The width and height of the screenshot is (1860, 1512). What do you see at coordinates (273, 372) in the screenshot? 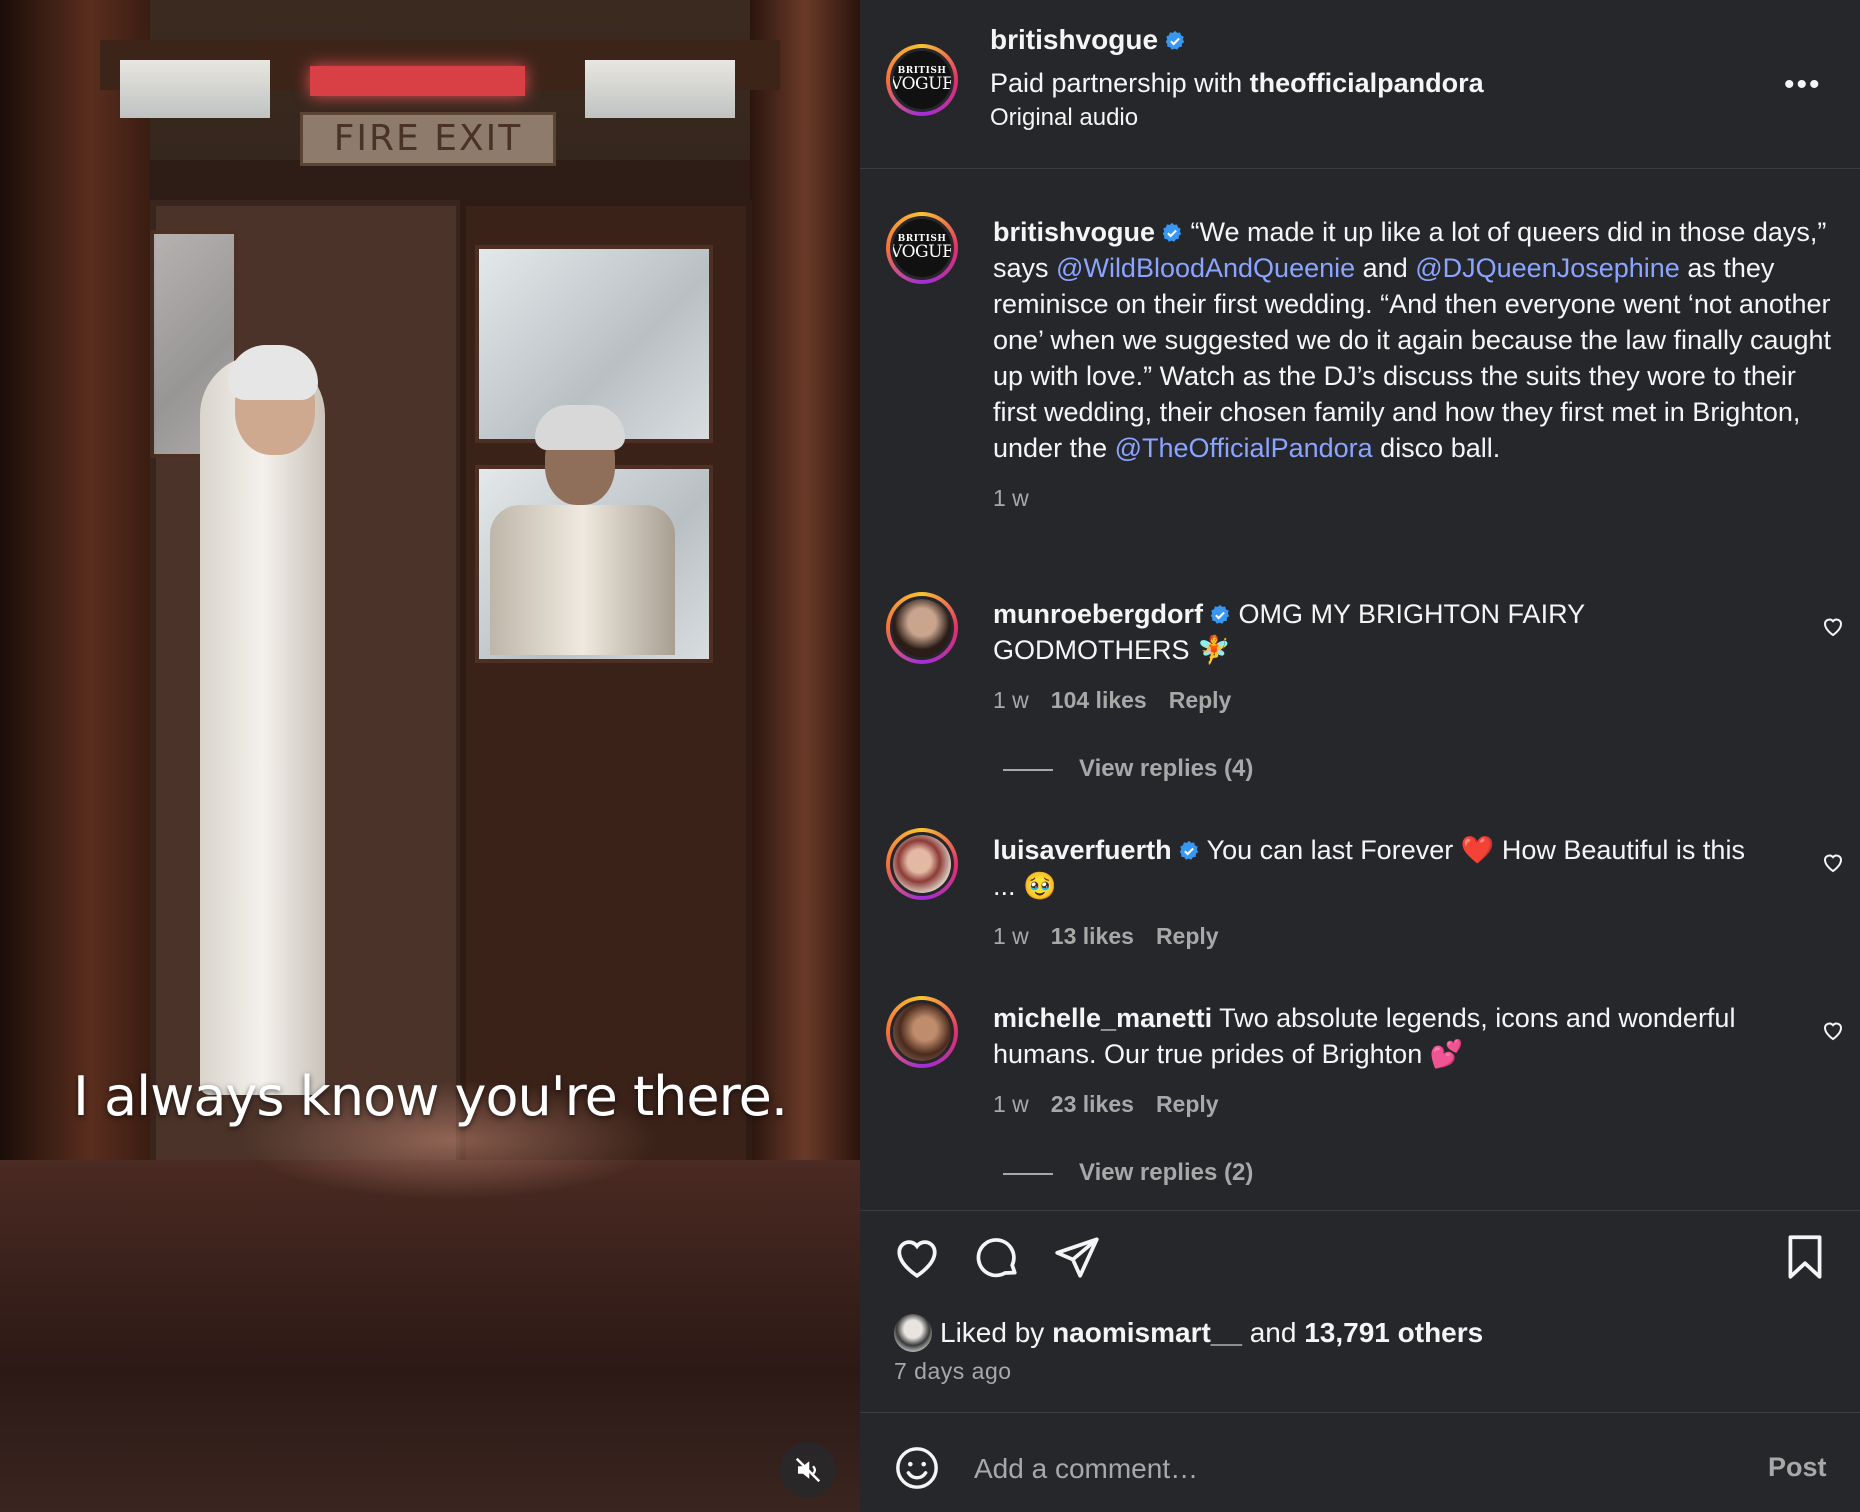
I see `person-left-hair` at bounding box center [273, 372].